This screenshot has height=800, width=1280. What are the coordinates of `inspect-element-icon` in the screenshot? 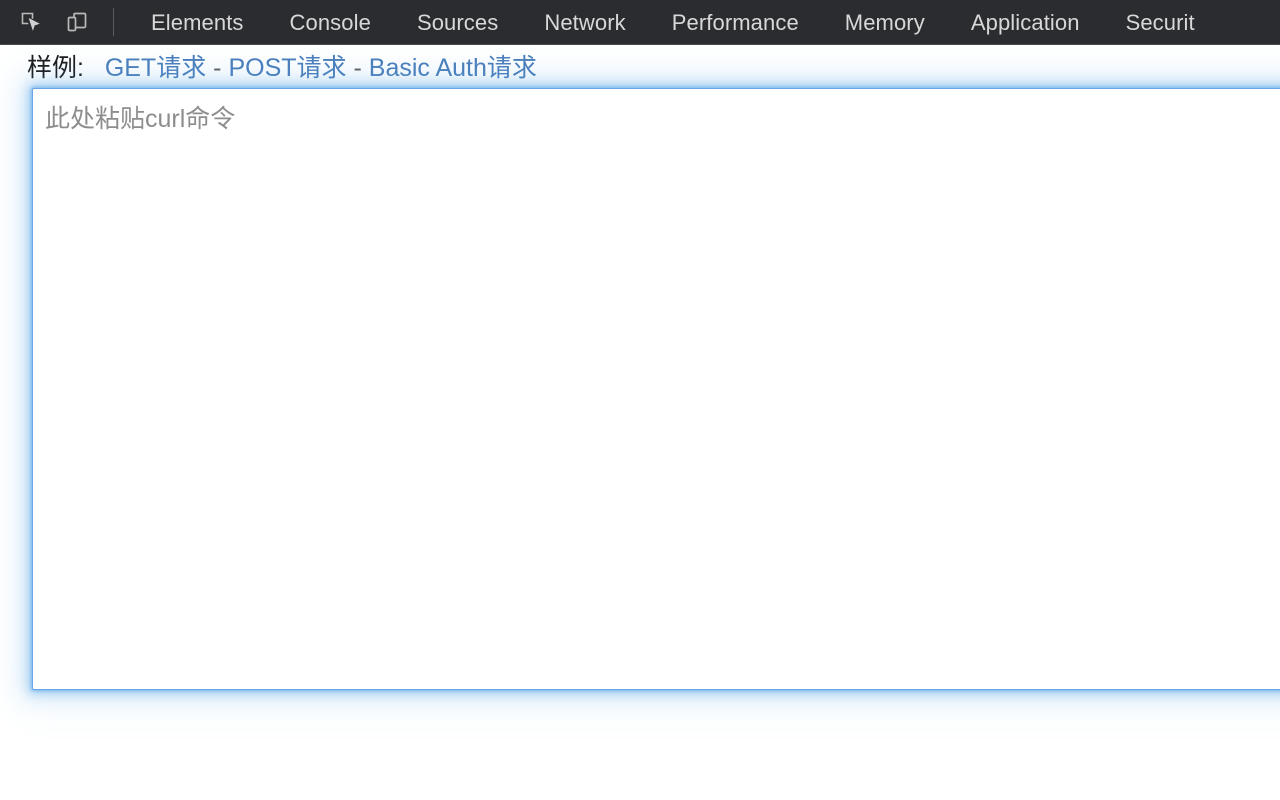 It's located at (31, 22).